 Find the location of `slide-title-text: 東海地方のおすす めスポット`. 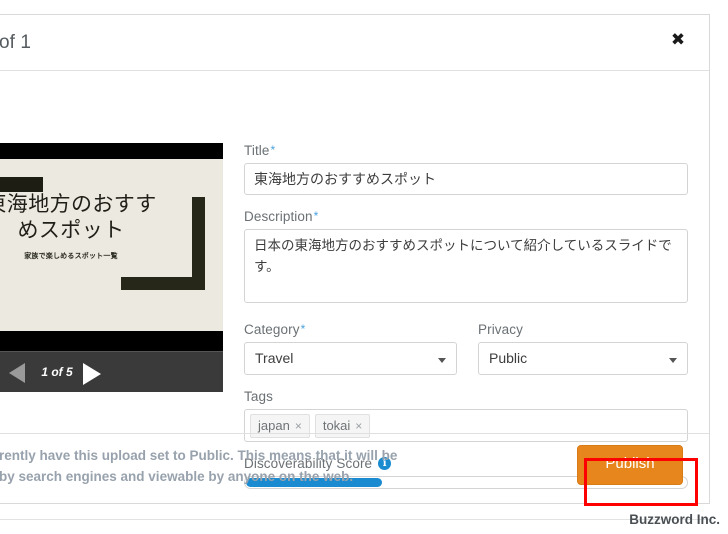

slide-title-text: 東海地方のおすす めスポット is located at coordinates (78, 217).